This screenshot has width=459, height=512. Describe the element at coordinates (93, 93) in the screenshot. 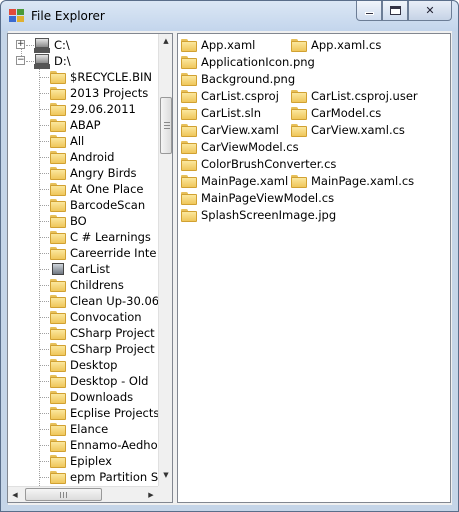

I see `tree-item: 2013 Projects` at that location.